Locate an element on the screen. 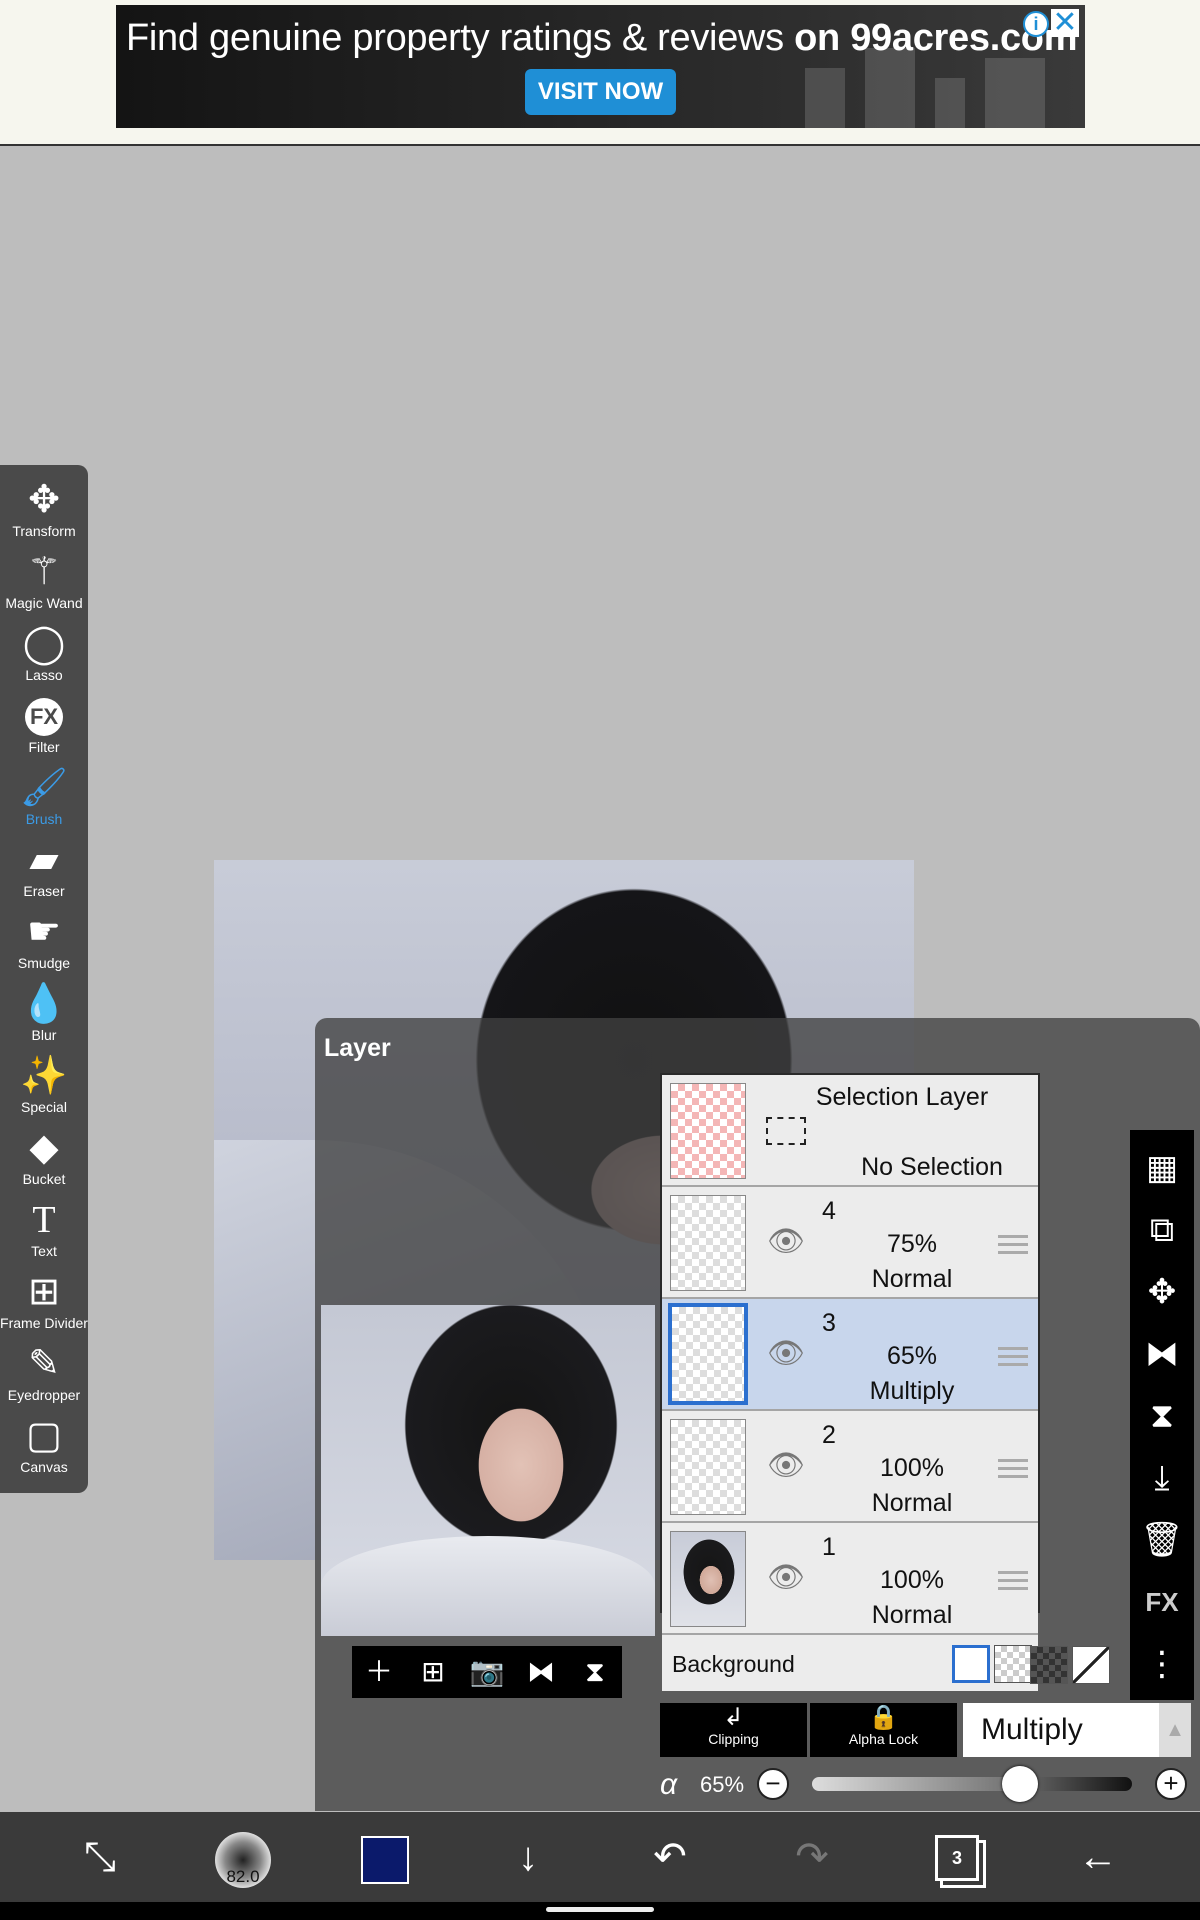 This screenshot has width=1200, height=1920. opacity-slider-track is located at coordinates (972, 1784).